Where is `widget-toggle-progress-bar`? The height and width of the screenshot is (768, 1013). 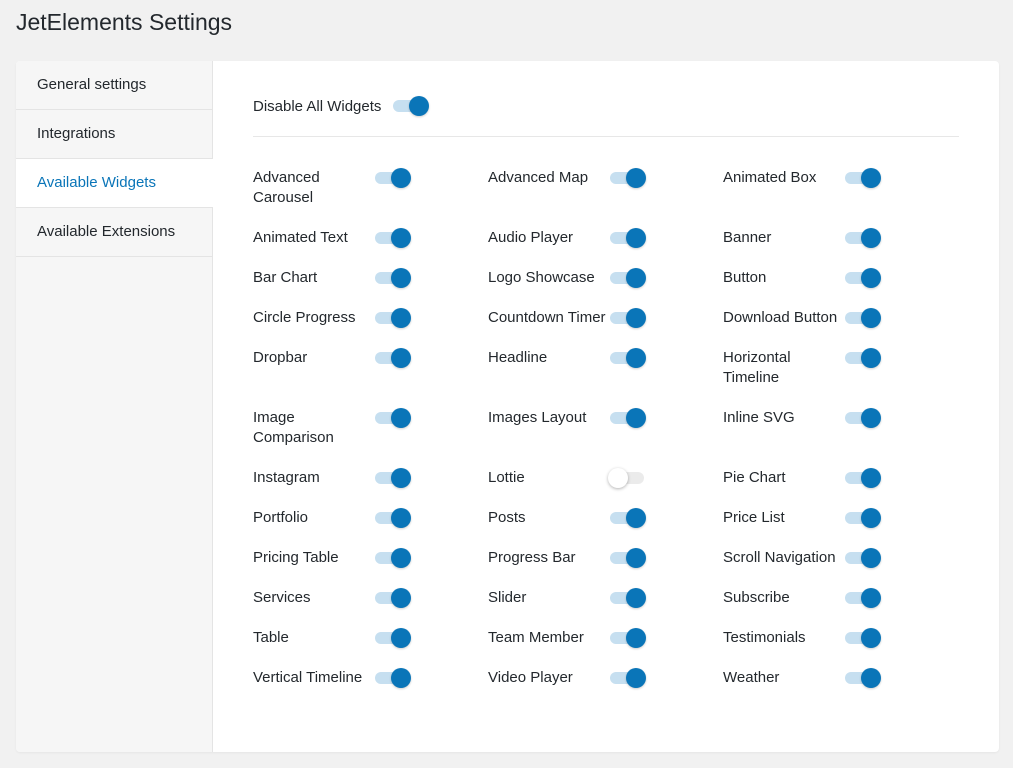
widget-toggle-progress-bar is located at coordinates (627, 558).